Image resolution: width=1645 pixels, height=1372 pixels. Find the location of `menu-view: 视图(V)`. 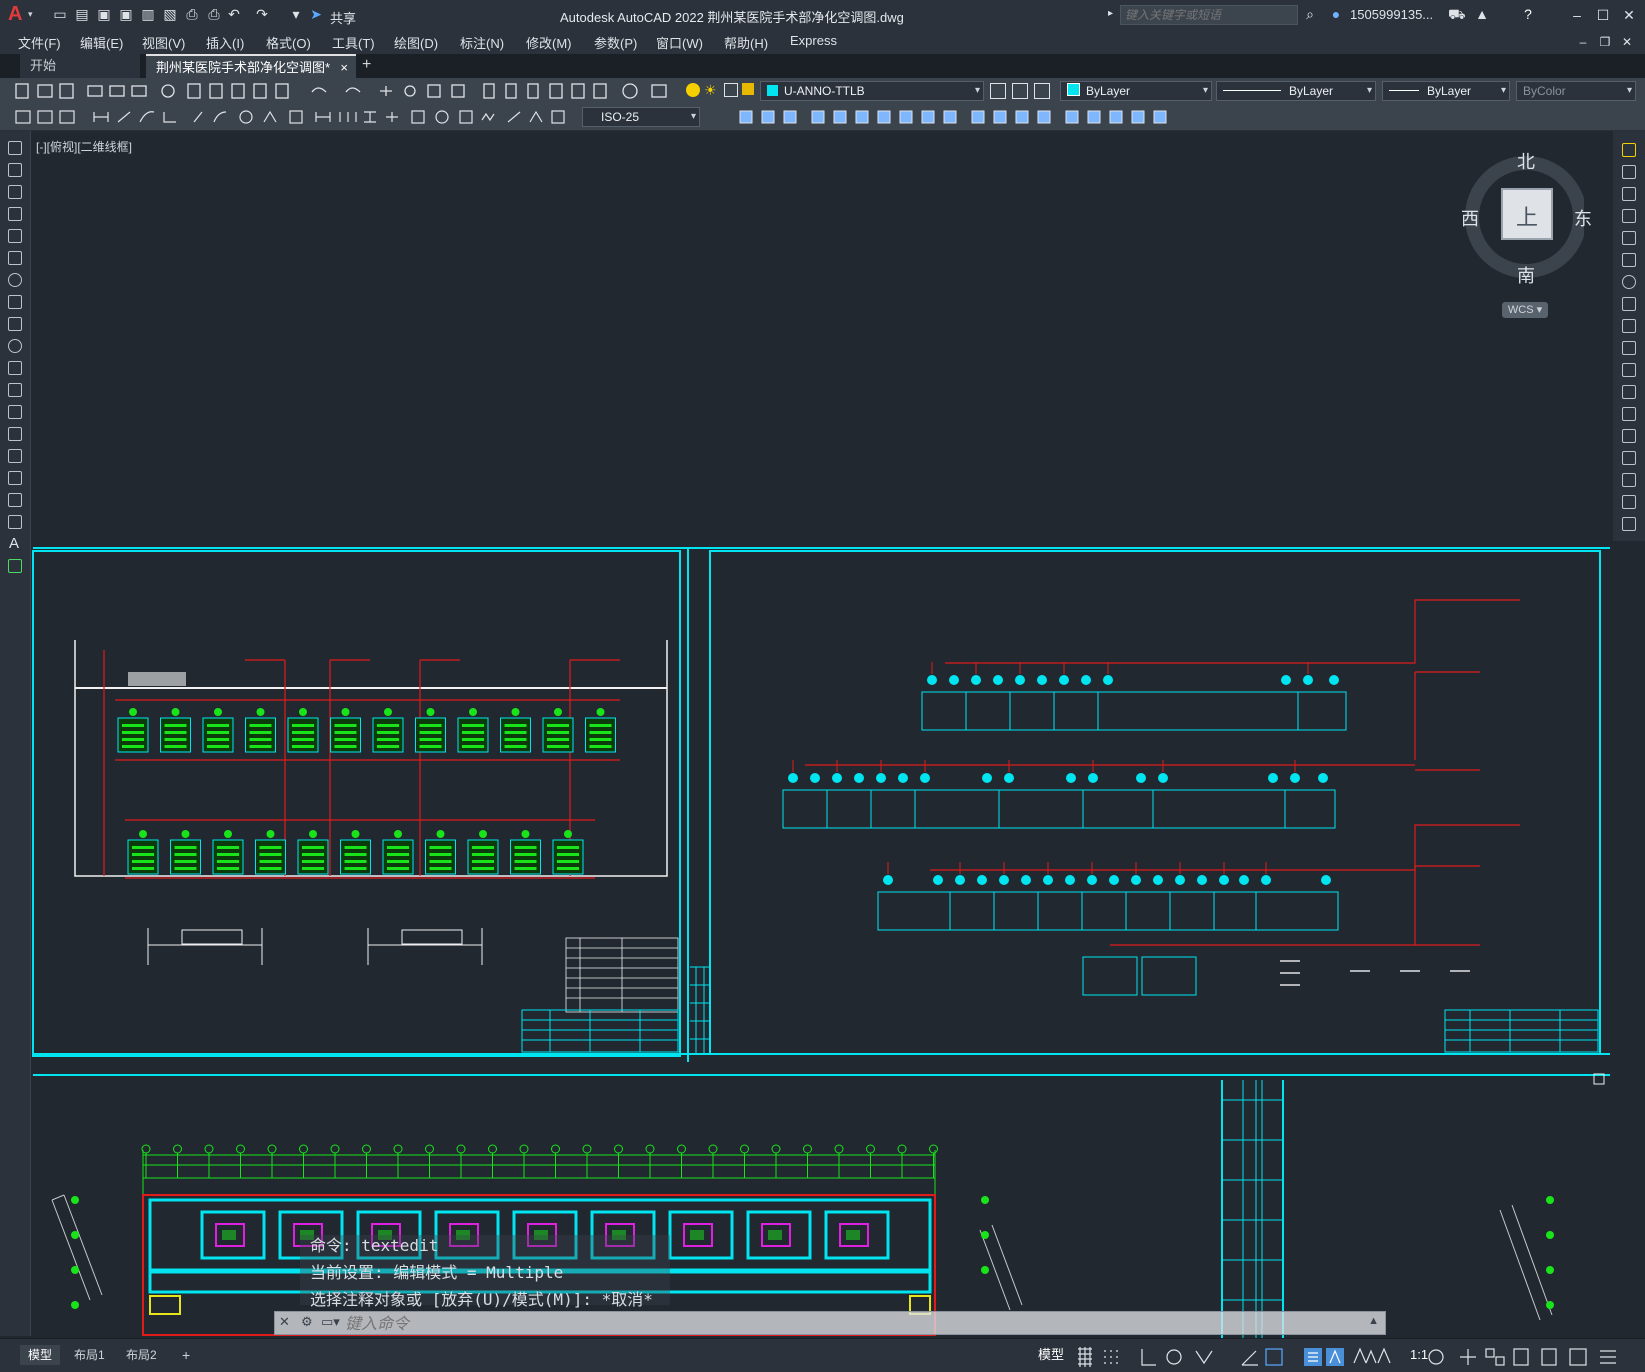

menu-view: 视图(V) is located at coordinates (163, 42).